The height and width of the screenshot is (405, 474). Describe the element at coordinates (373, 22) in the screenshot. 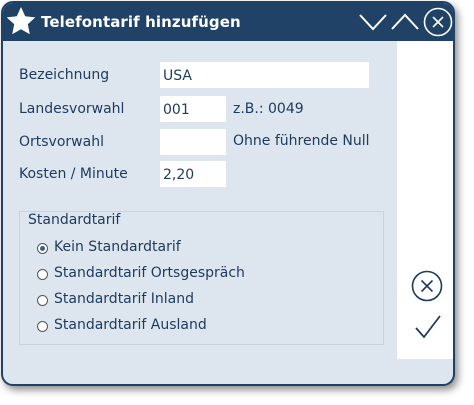

I see `chevron-down-icon` at that location.